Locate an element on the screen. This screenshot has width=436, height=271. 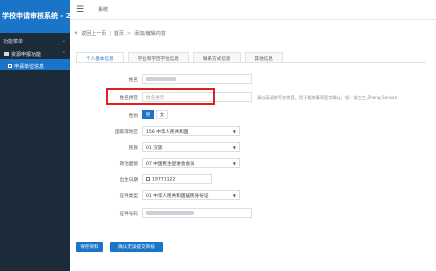
idnum-label: 证件号码 is located at coordinates (128, 214).